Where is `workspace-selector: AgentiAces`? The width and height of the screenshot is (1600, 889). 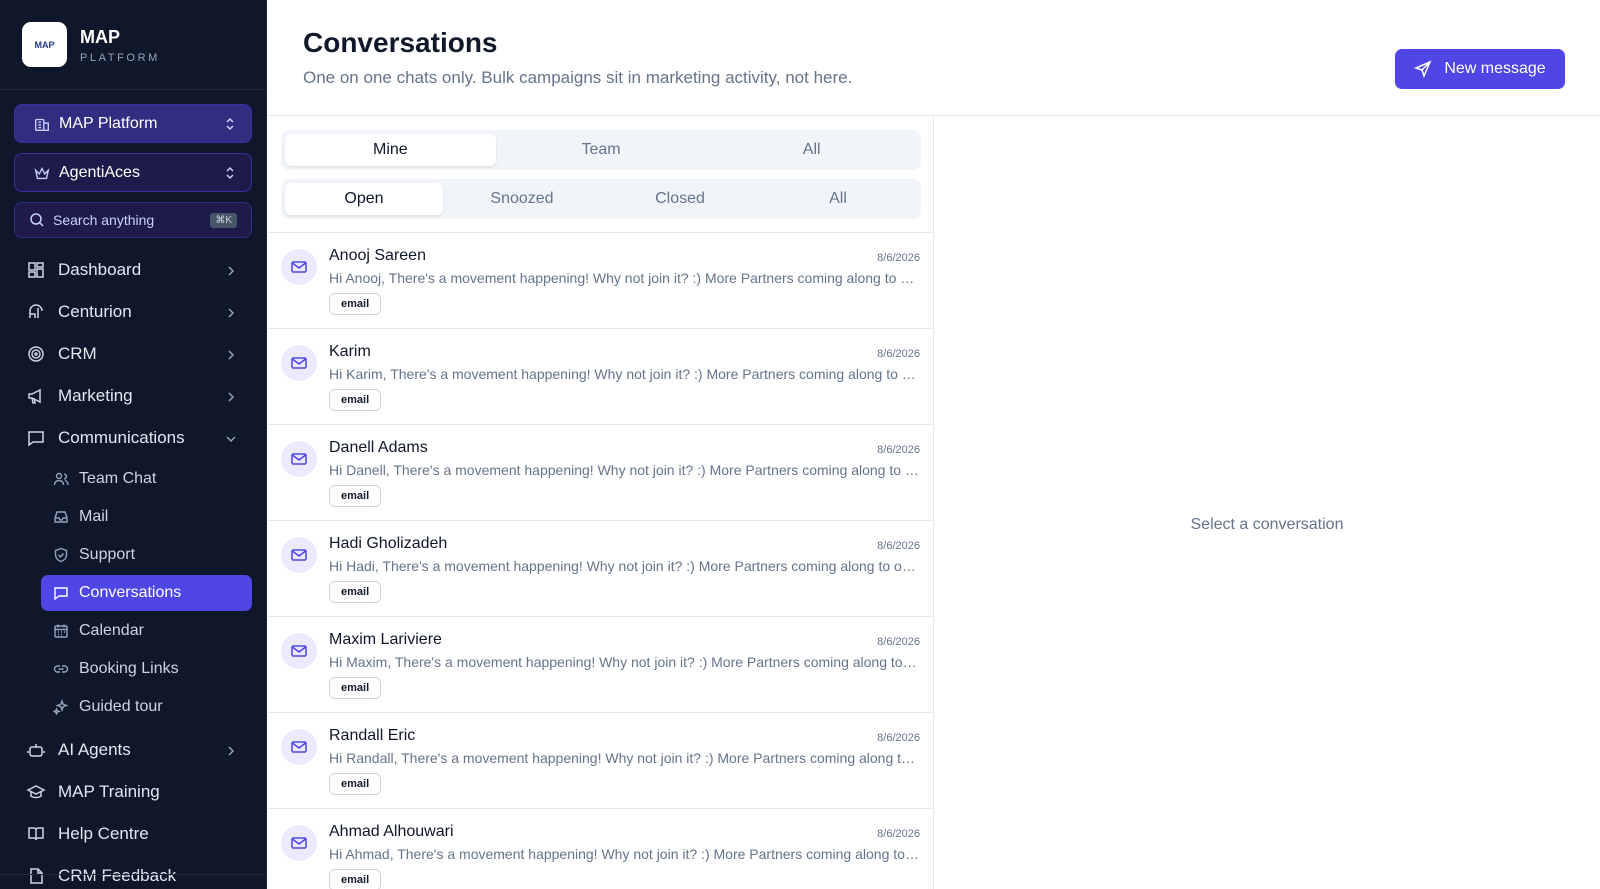 workspace-selector: AgentiAces is located at coordinates (133, 172).